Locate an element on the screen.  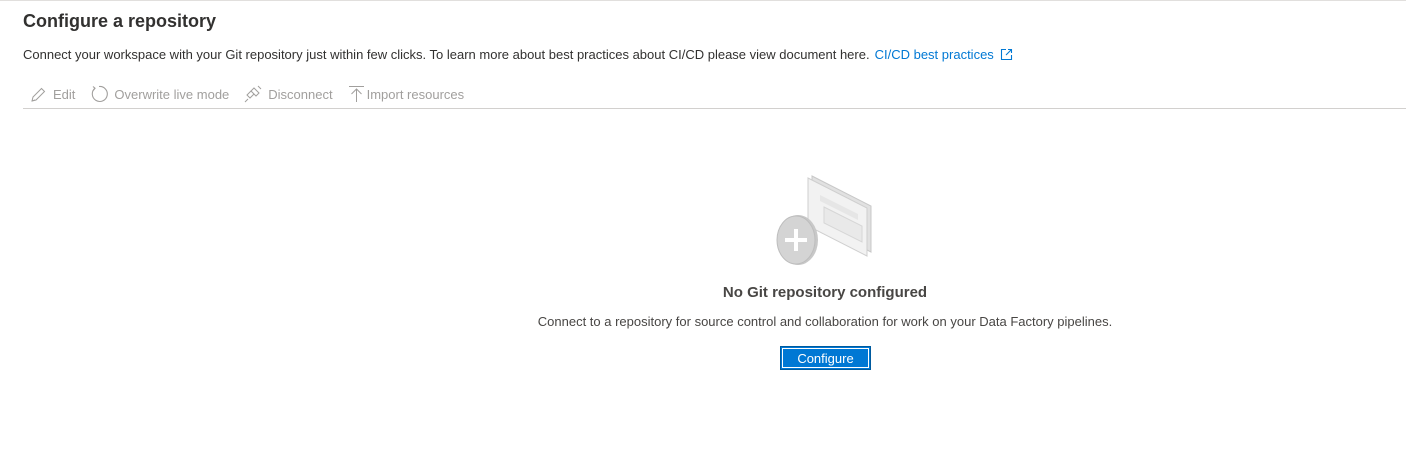
page-title: Configure a repository is located at coordinates (120, 21).